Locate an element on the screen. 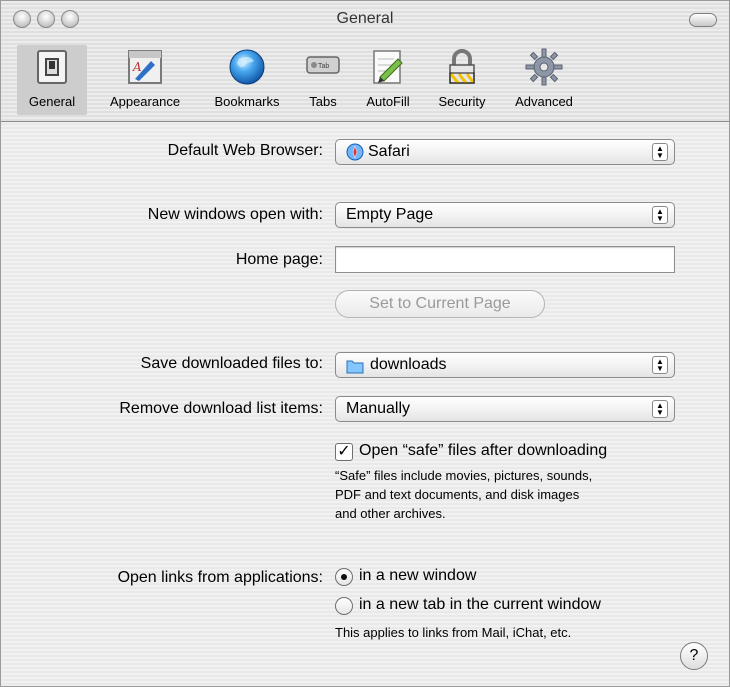  svg-text: Tab is located at coordinates (323, 66).